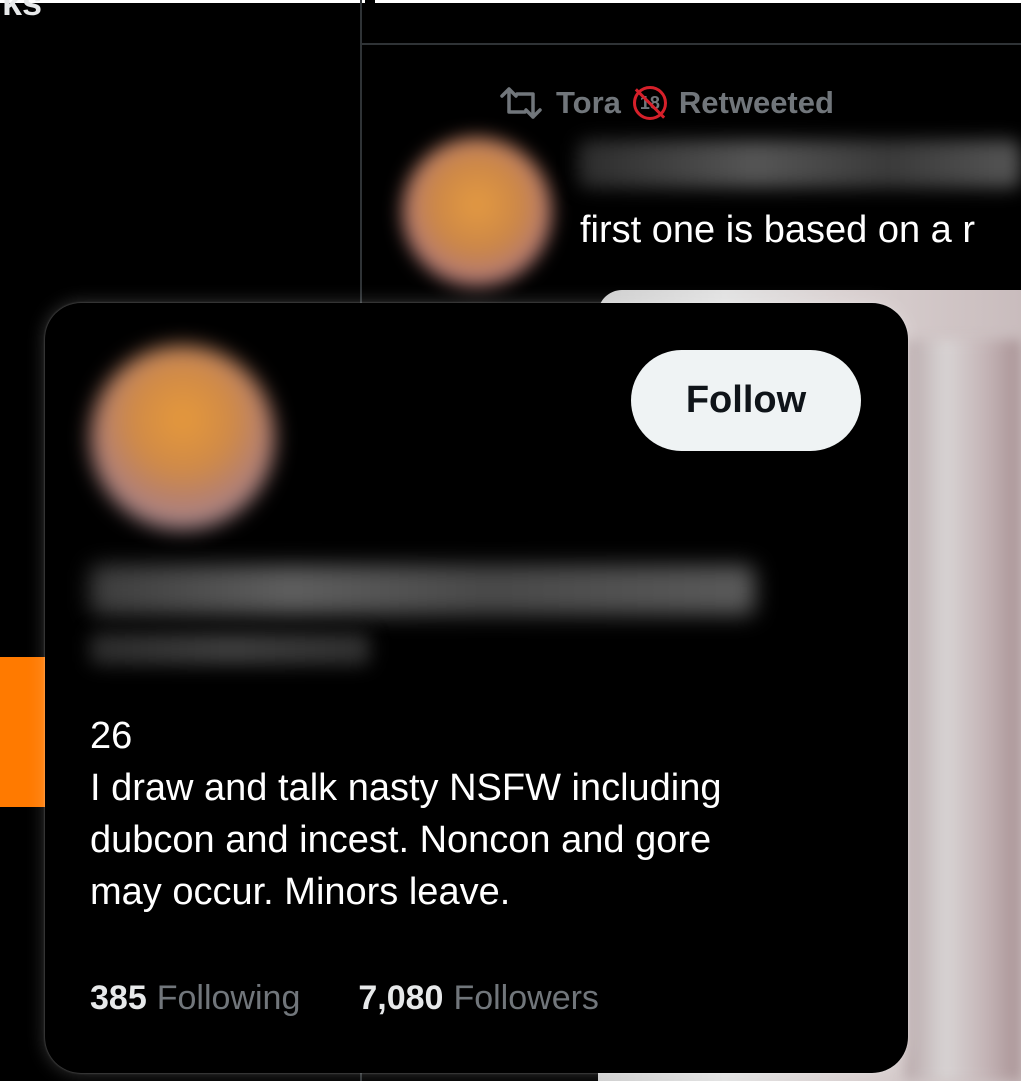 Image resolution: width=1021 pixels, height=1081 pixels. Describe the element at coordinates (401, 840) in the screenshot. I see `bio-line: dubcon and incest. Noncon and gore` at that location.